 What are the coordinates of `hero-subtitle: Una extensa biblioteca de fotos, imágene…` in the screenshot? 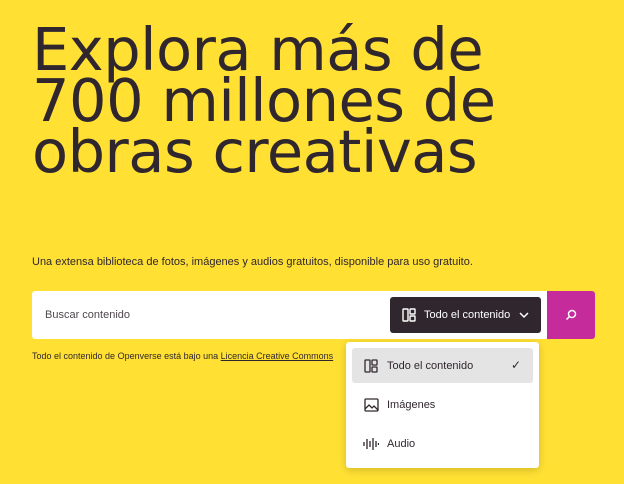 It's located at (252, 262).